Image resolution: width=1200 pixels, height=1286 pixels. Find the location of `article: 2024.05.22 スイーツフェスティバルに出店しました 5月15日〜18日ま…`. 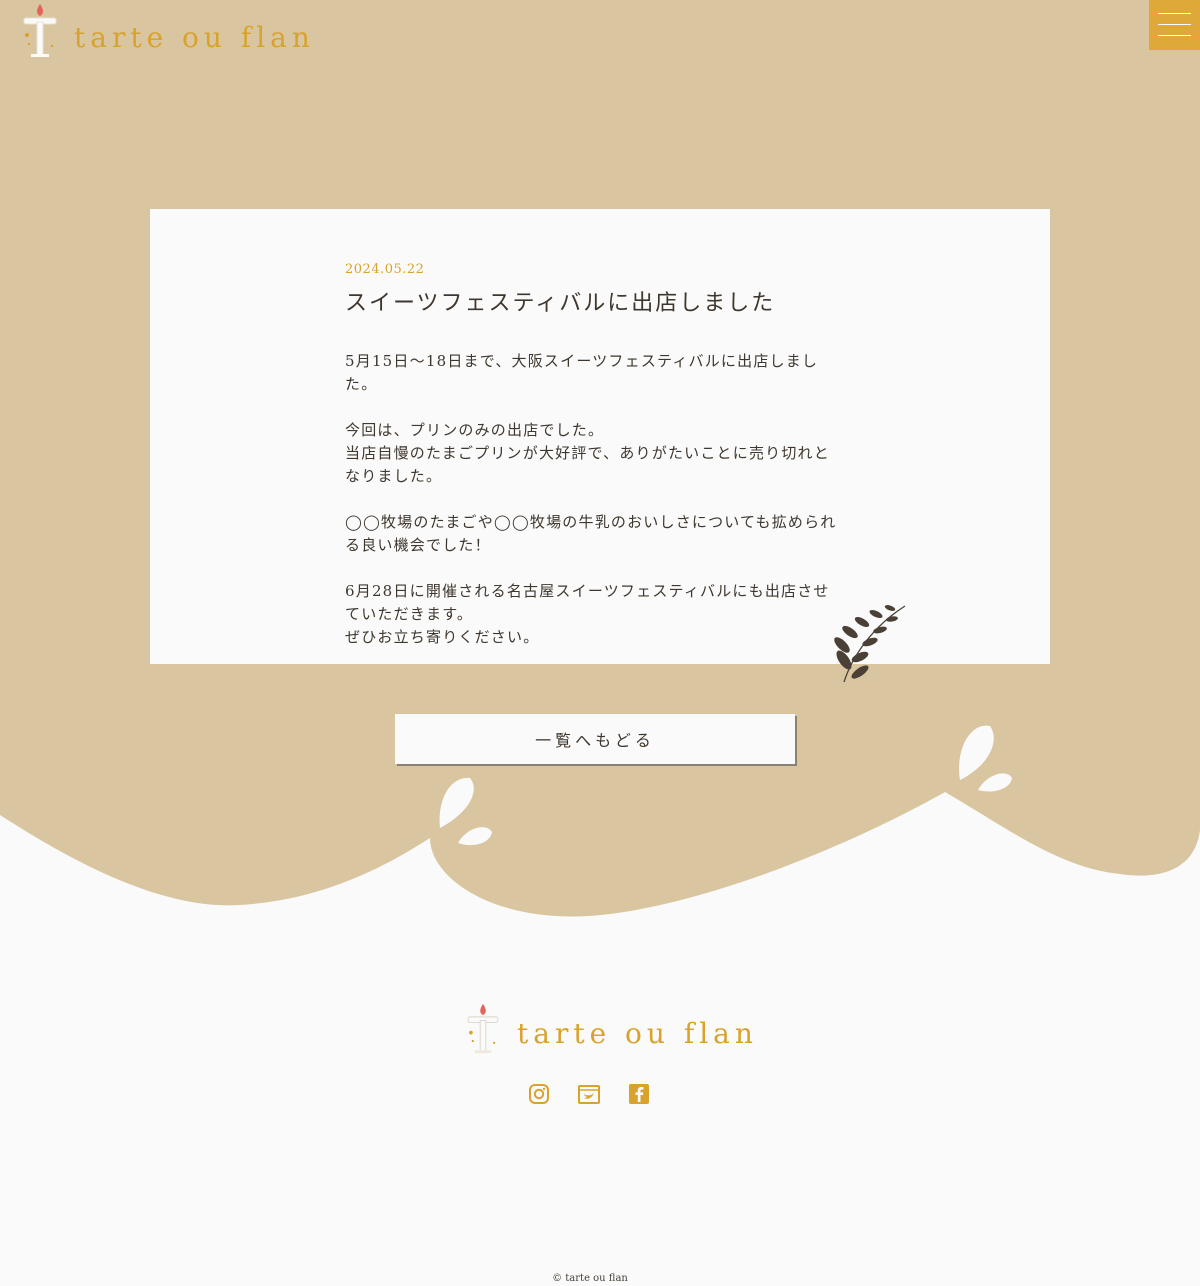

article: 2024.05.22 スイーツフェスティバルに出店しました 5月15日〜18日ま… is located at coordinates (595, 455).